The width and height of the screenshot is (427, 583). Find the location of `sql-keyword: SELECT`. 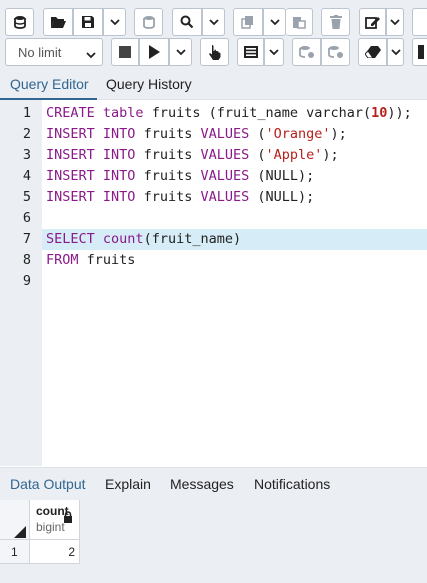

sql-keyword: SELECT is located at coordinates (70, 239).